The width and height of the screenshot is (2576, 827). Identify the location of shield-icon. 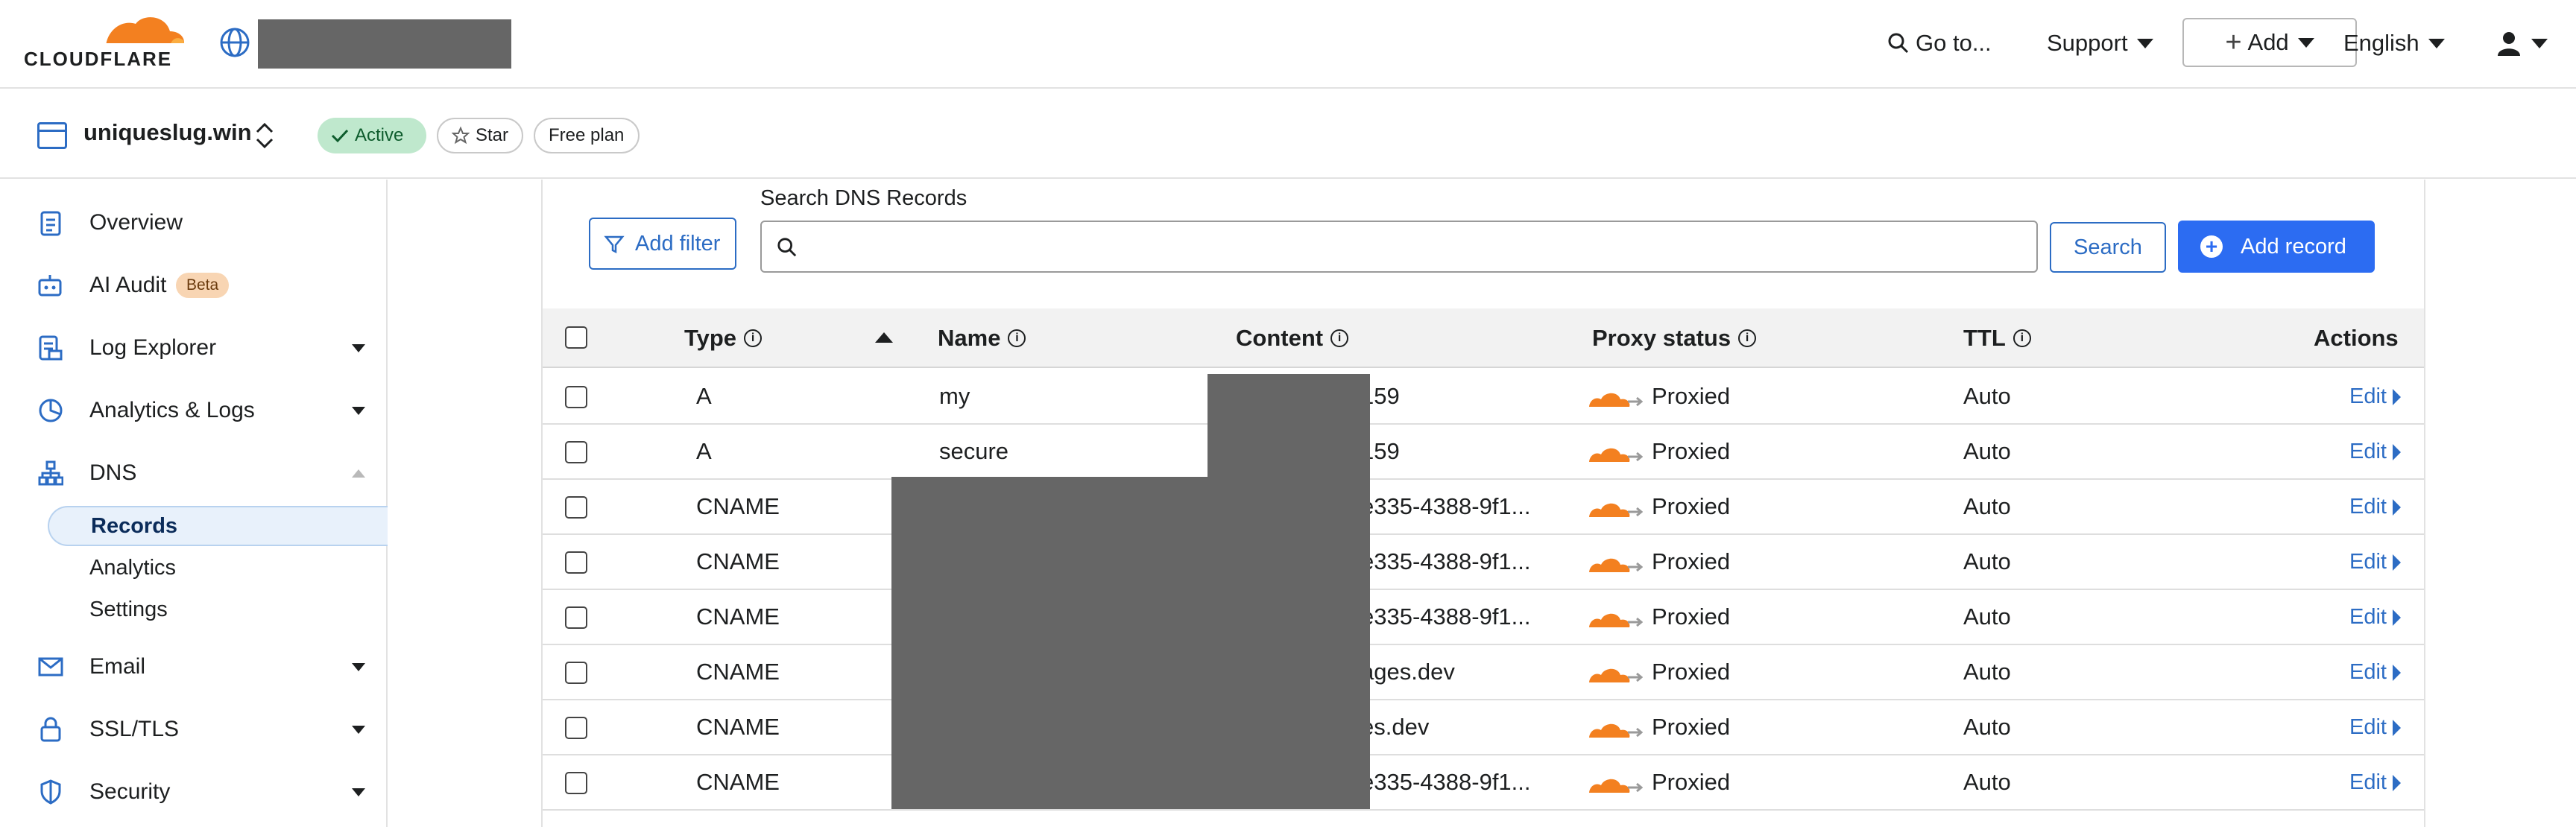
(51, 792).